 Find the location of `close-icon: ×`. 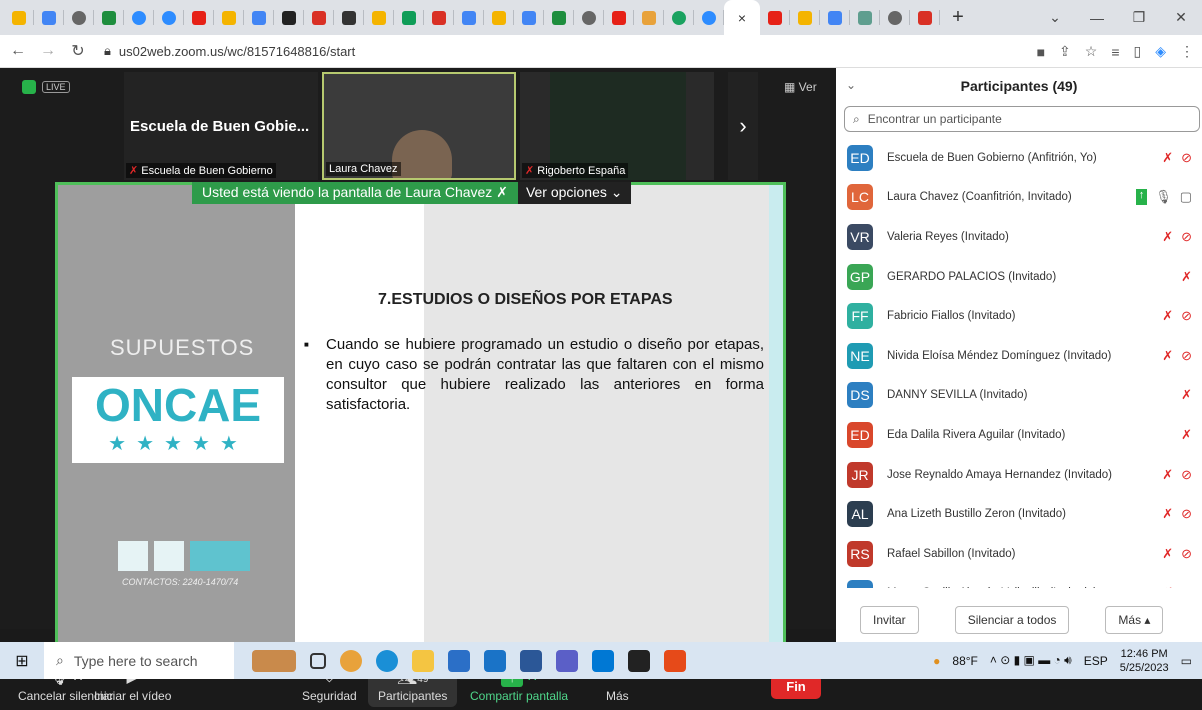

close-icon: × is located at coordinates (742, 18).